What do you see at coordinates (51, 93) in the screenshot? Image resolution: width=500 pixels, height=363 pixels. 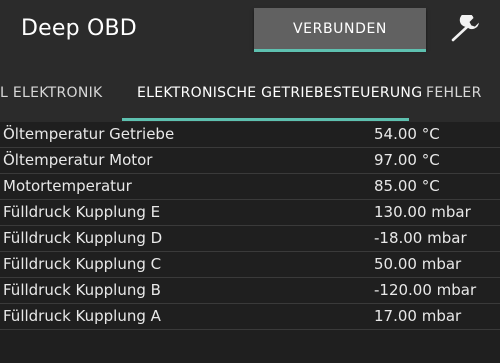 I see `tab-elektronik: L ELEKTRONIK` at bounding box center [51, 93].